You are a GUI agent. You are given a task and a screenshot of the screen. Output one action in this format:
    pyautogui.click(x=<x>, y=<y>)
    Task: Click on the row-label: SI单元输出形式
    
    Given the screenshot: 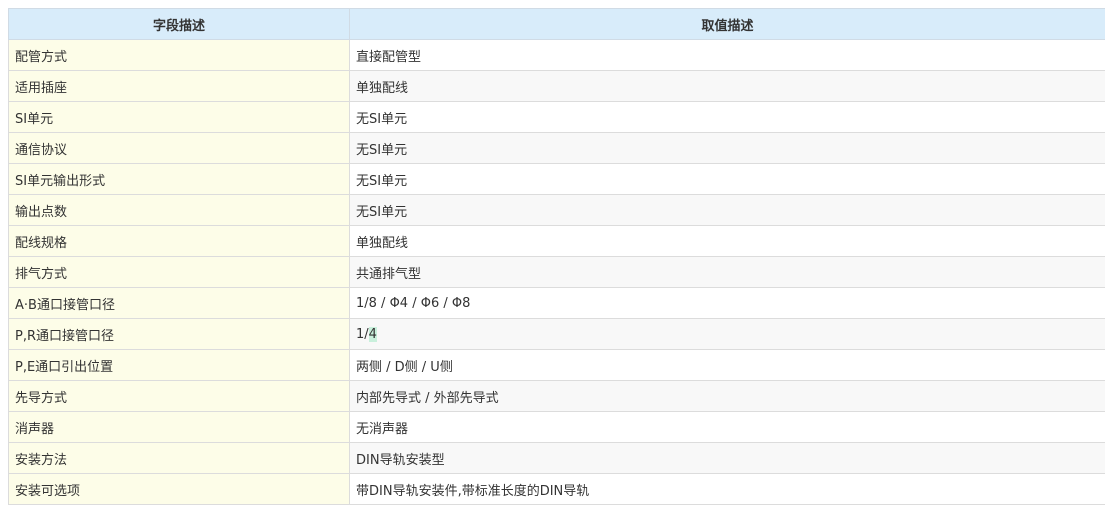 What is the action you would take?
    pyautogui.click(x=179, y=179)
    